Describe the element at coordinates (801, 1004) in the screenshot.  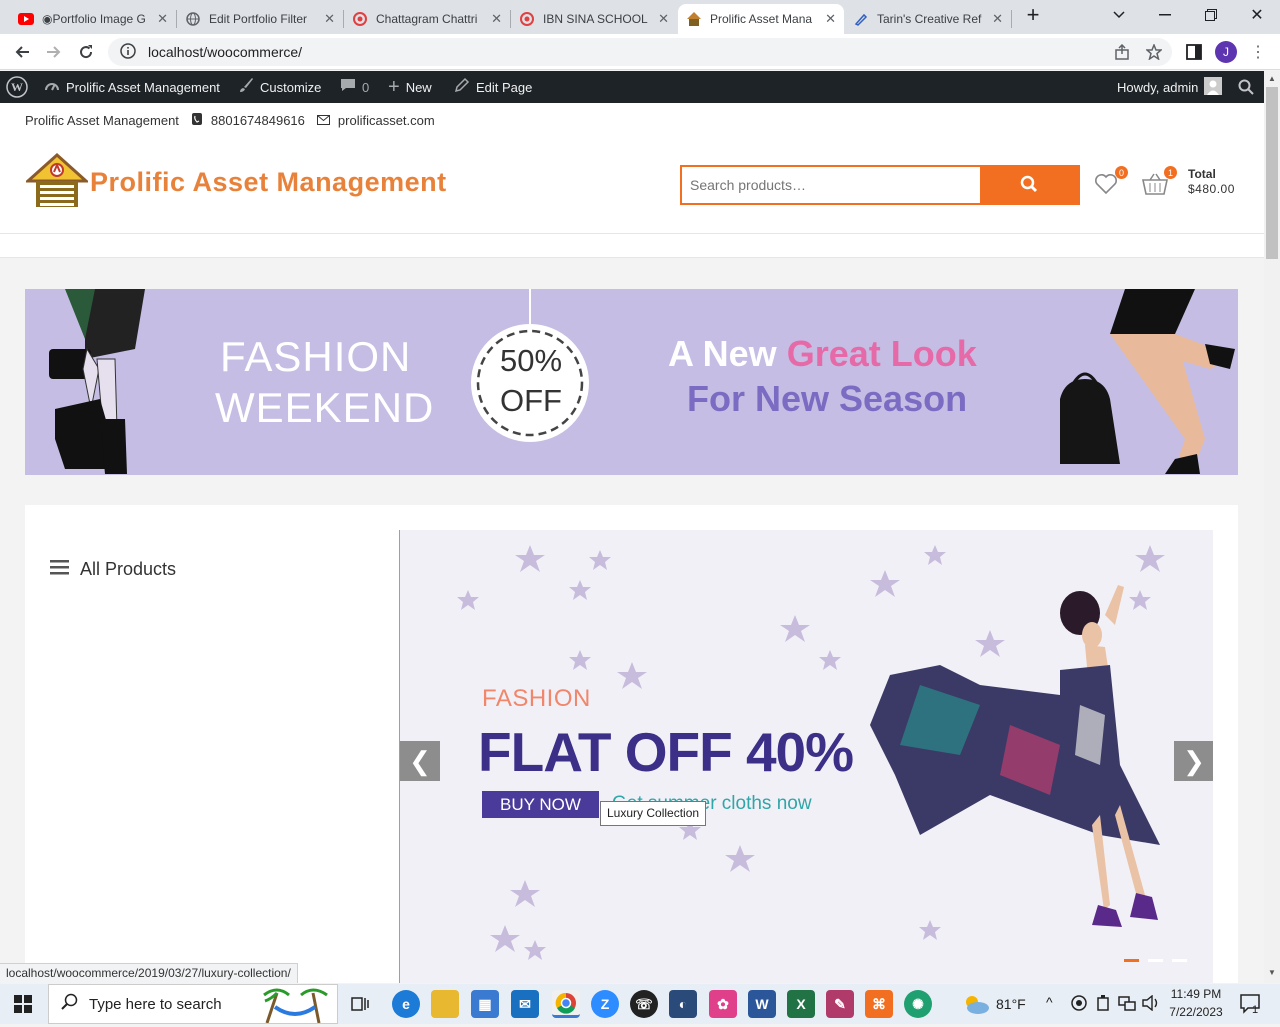
I see `excel-icon: X` at that location.